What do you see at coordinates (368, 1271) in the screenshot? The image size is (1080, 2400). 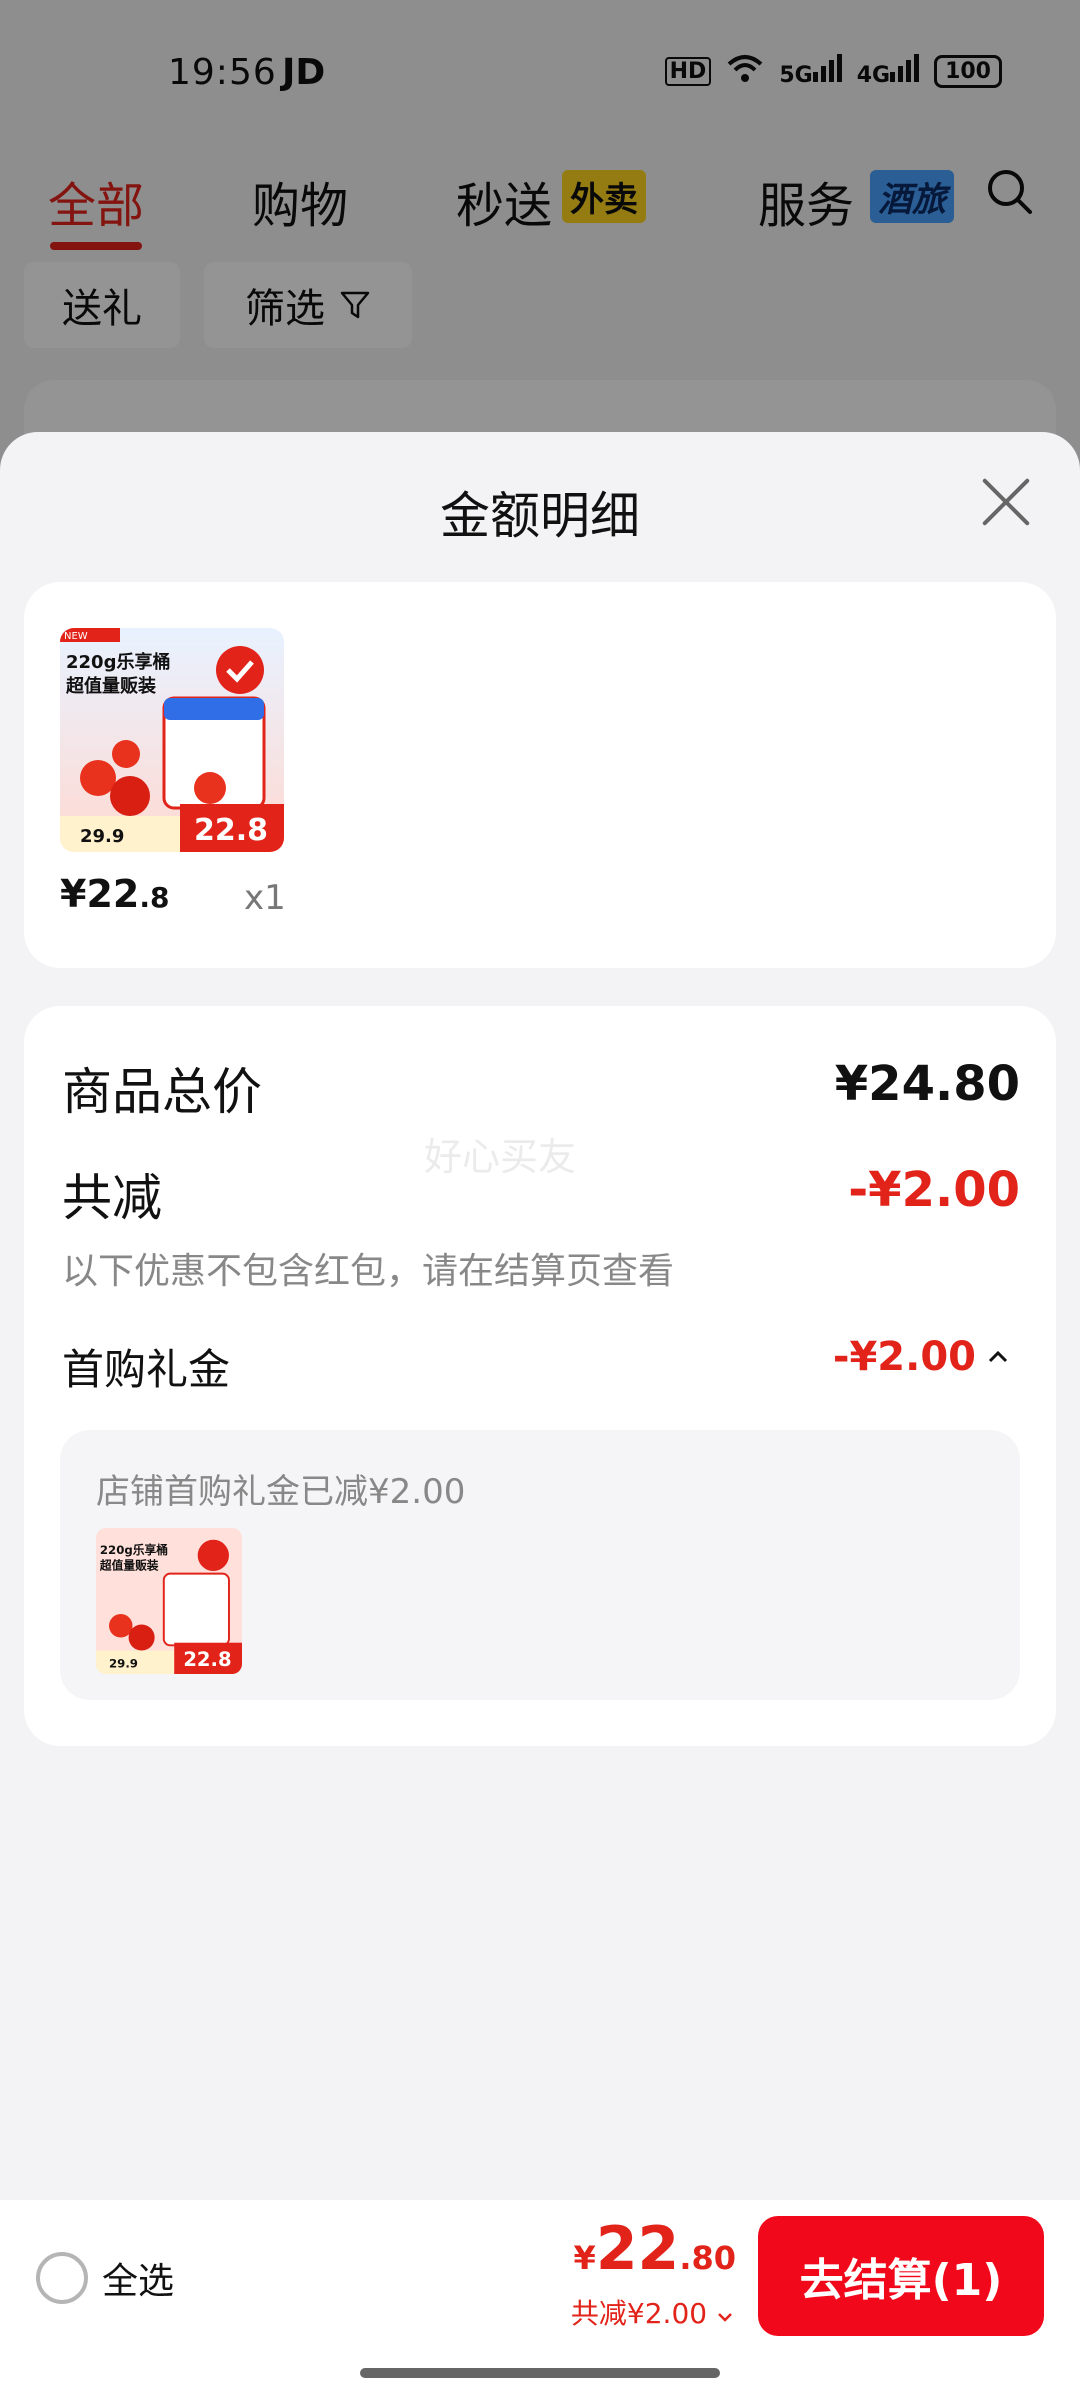 I see `reduction-note: 以下优惠不包含红包，请在结算页查看` at bounding box center [368, 1271].